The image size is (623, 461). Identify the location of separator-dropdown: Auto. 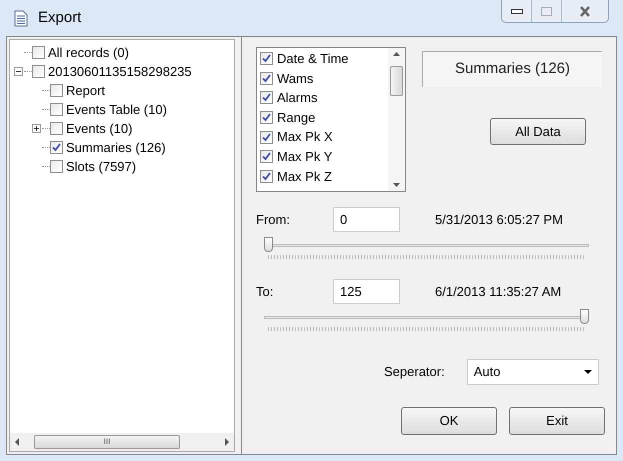
(532, 372).